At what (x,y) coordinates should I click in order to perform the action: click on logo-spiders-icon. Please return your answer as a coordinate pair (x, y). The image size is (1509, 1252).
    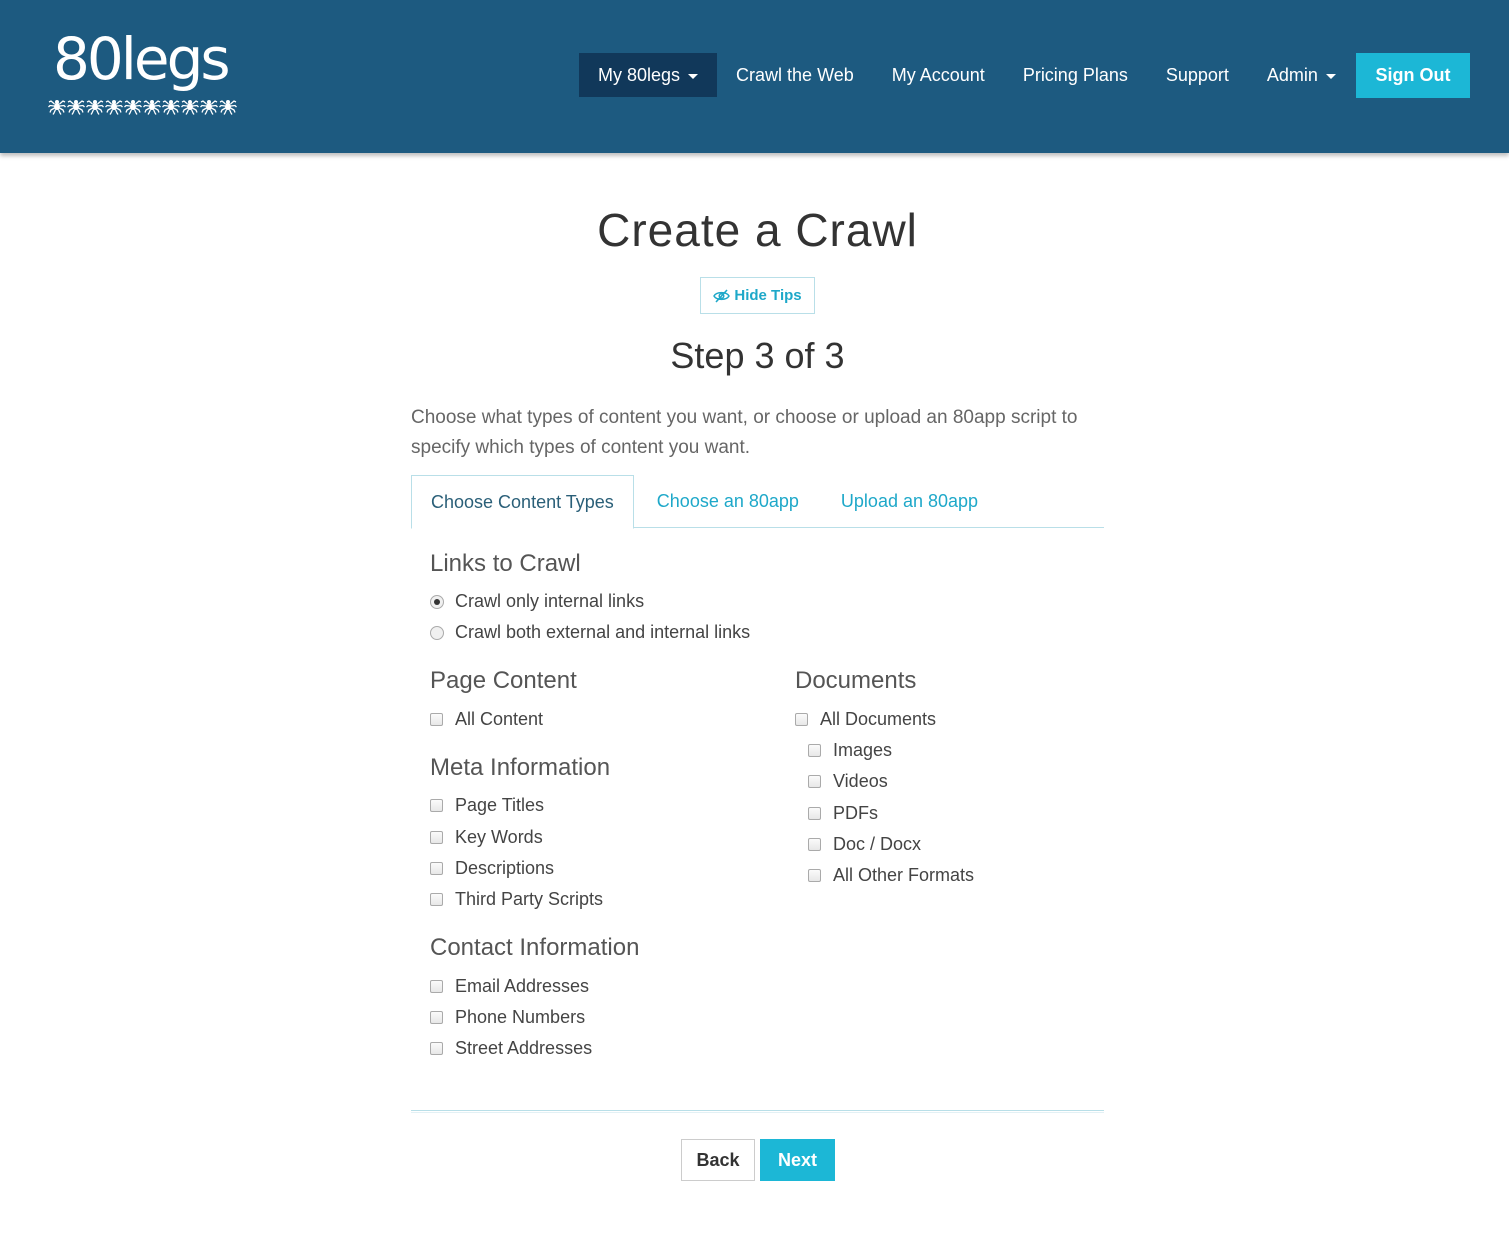
    Looking at the image, I should click on (142, 106).